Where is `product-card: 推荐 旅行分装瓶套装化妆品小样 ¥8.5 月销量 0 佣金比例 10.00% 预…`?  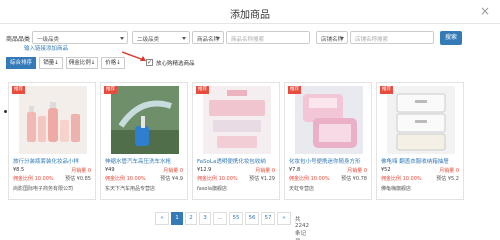
product-card: 推荐 旅行分装瓶套装化妆品小样 ¥8.5 月销量 0 佣金比例 10.00% 预… is located at coordinates (52, 141).